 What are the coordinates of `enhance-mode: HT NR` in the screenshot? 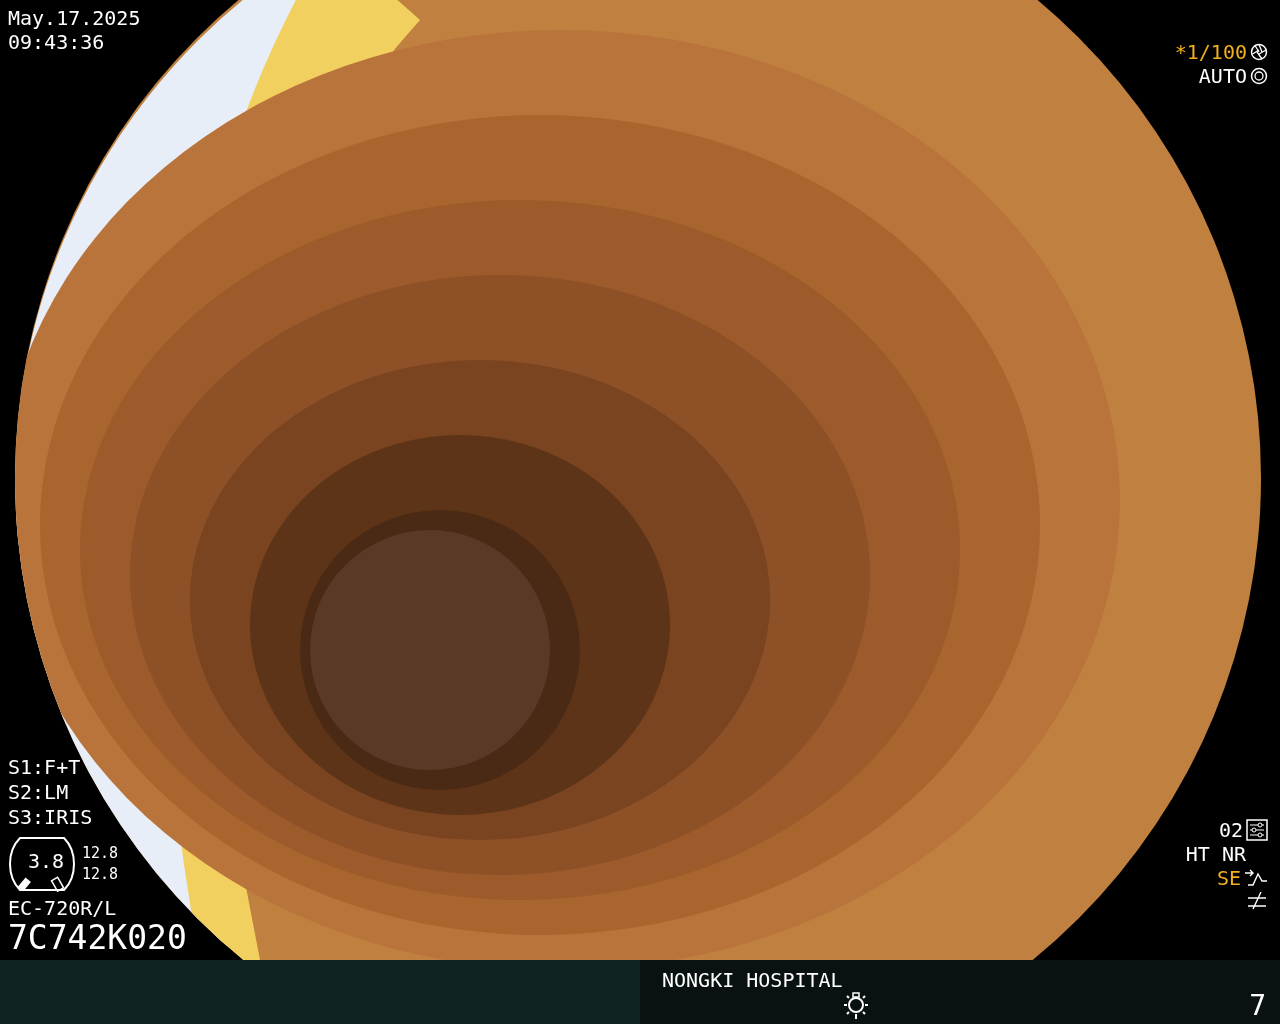 It's located at (1215, 854).